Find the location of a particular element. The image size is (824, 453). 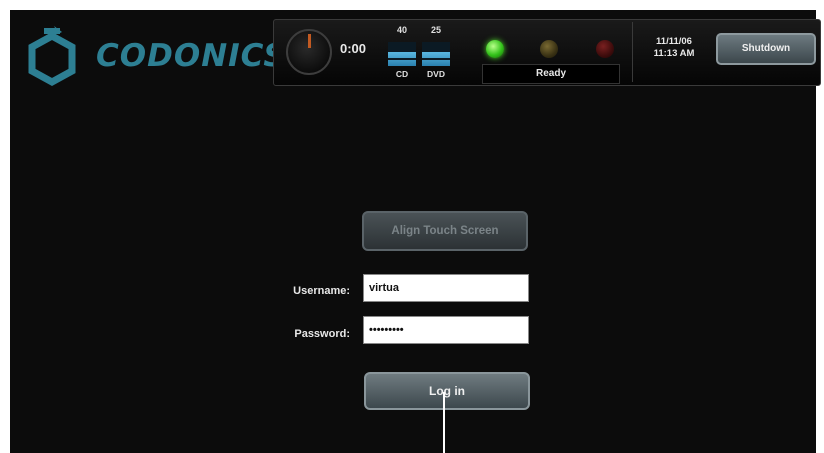

time-text: 11:13 AM is located at coordinates (674, 53).